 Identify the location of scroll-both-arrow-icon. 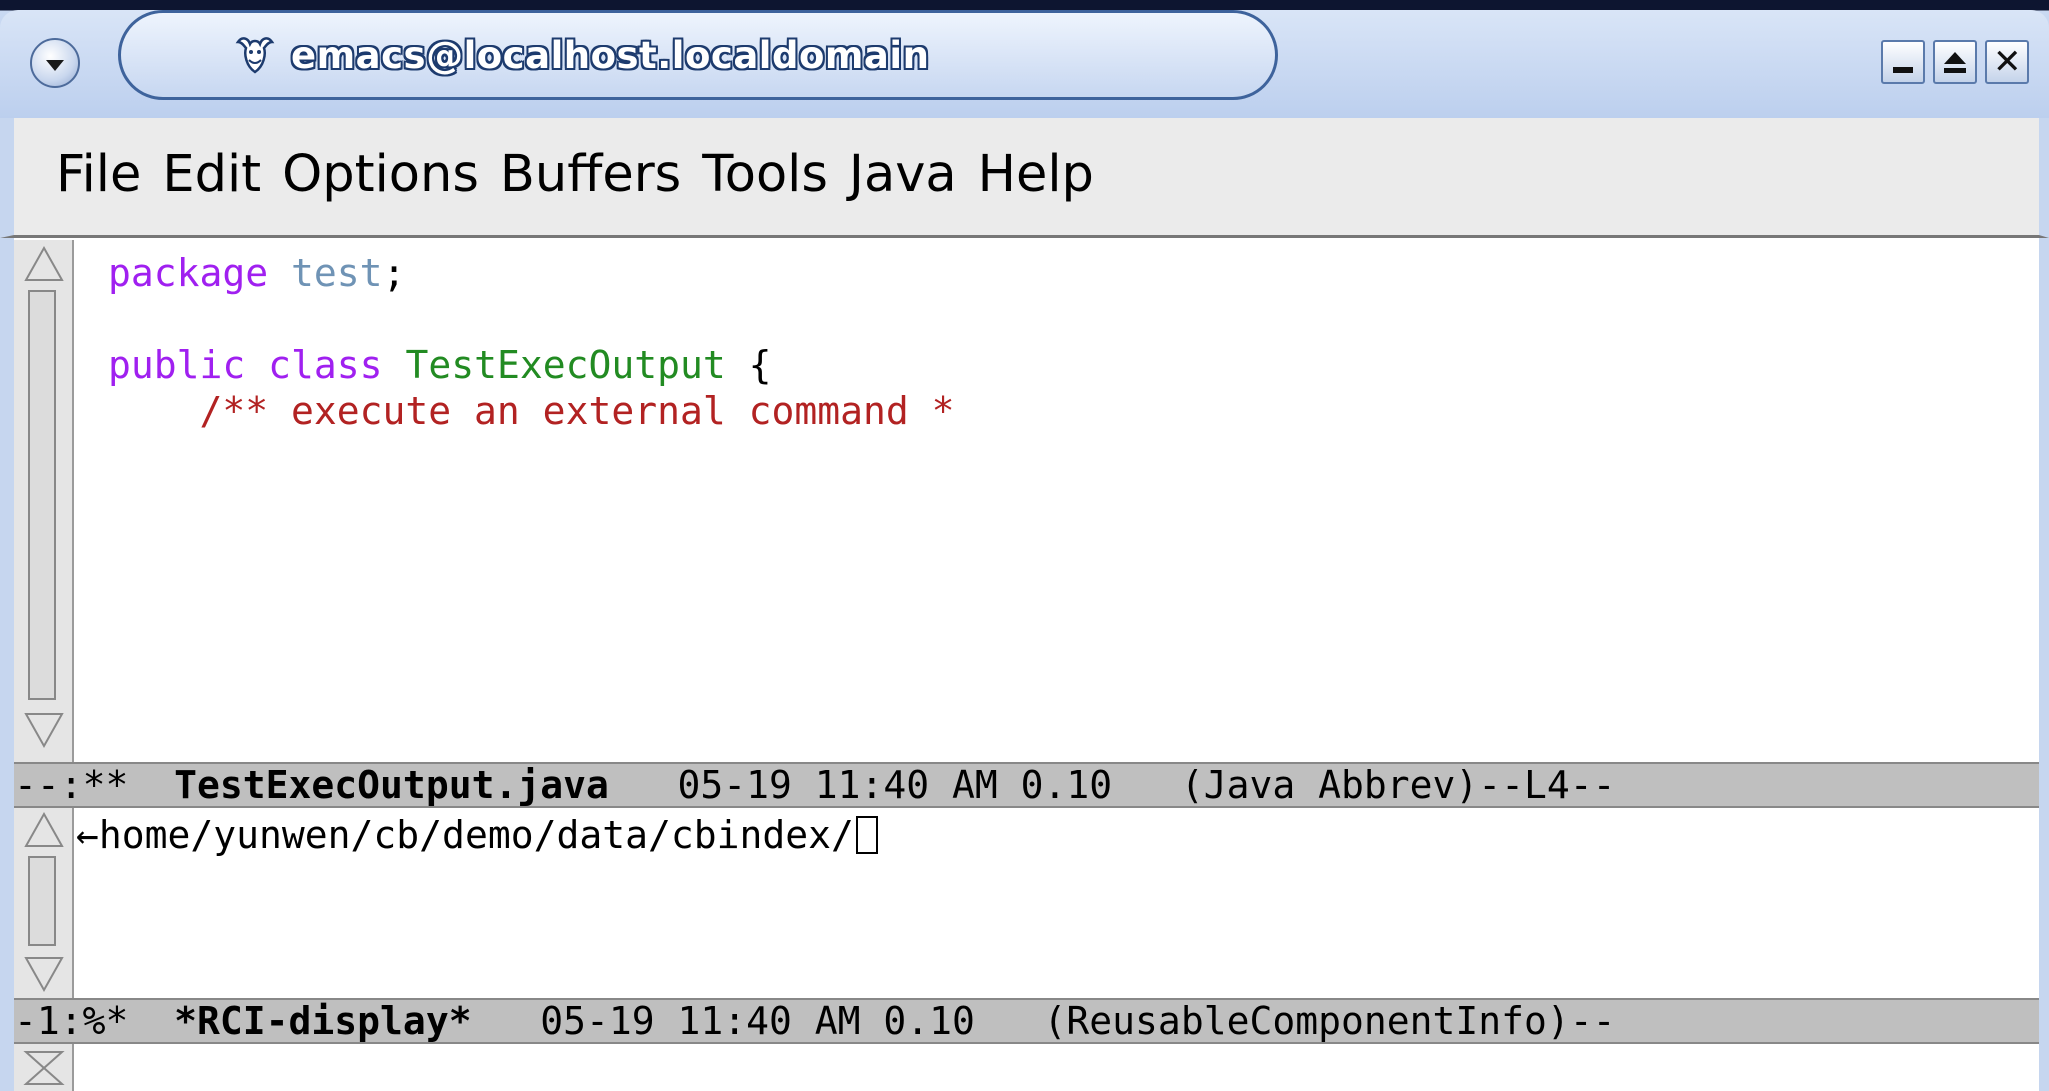
(44, 1068).